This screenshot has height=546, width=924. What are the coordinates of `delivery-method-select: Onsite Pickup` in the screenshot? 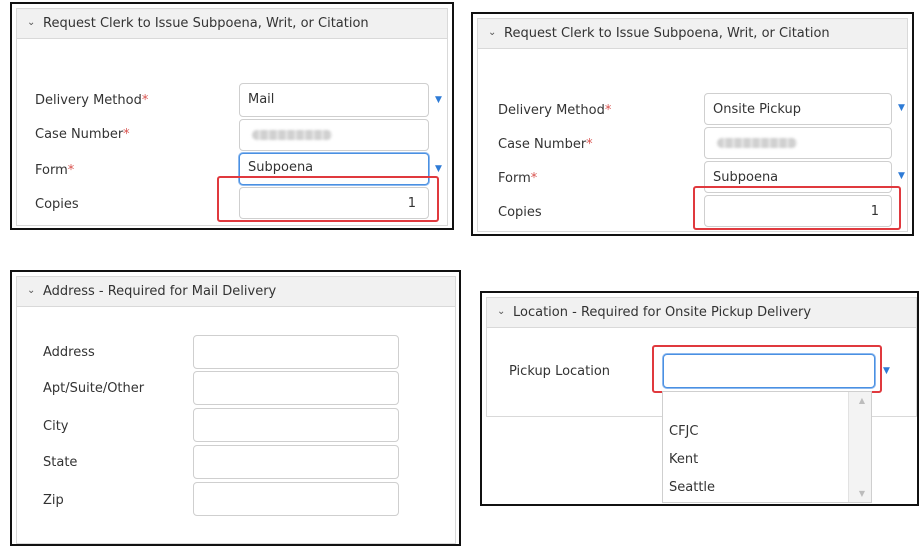 It's located at (798, 109).